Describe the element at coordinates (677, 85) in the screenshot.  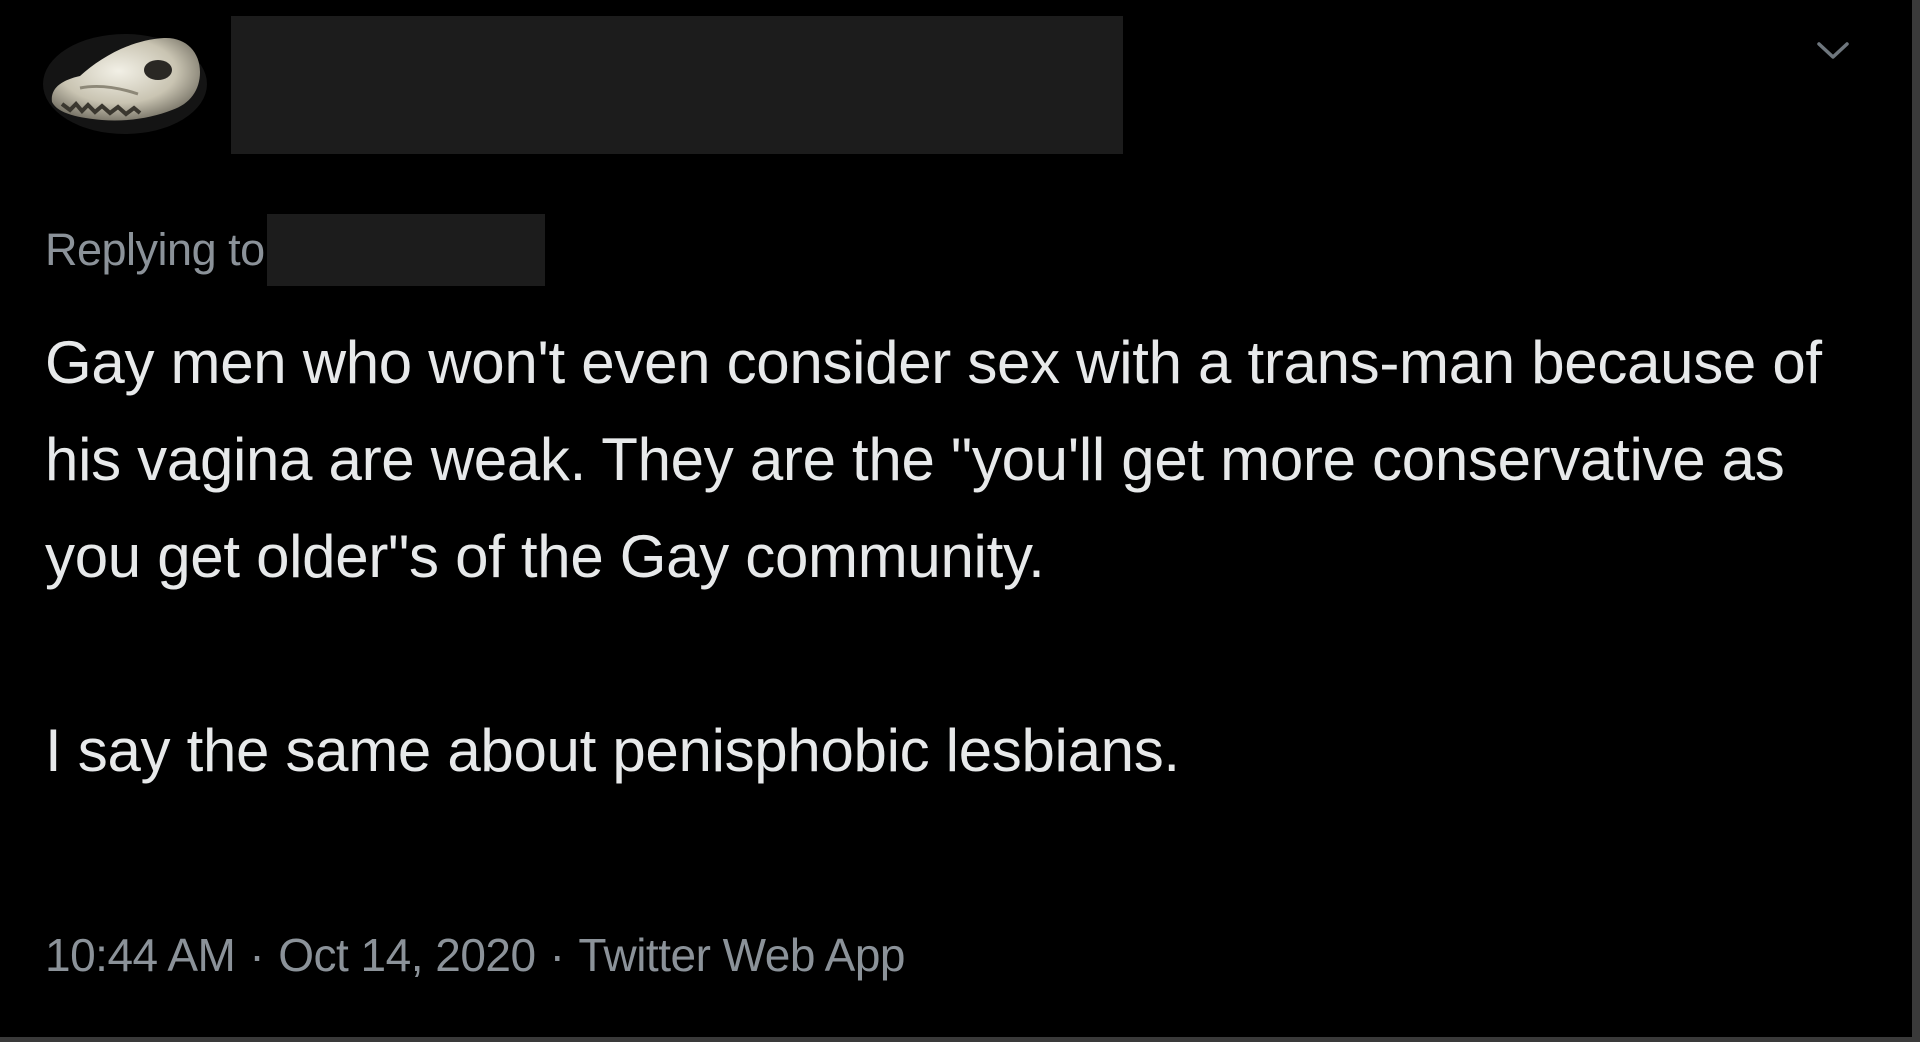
I see `redacted-author-name` at that location.